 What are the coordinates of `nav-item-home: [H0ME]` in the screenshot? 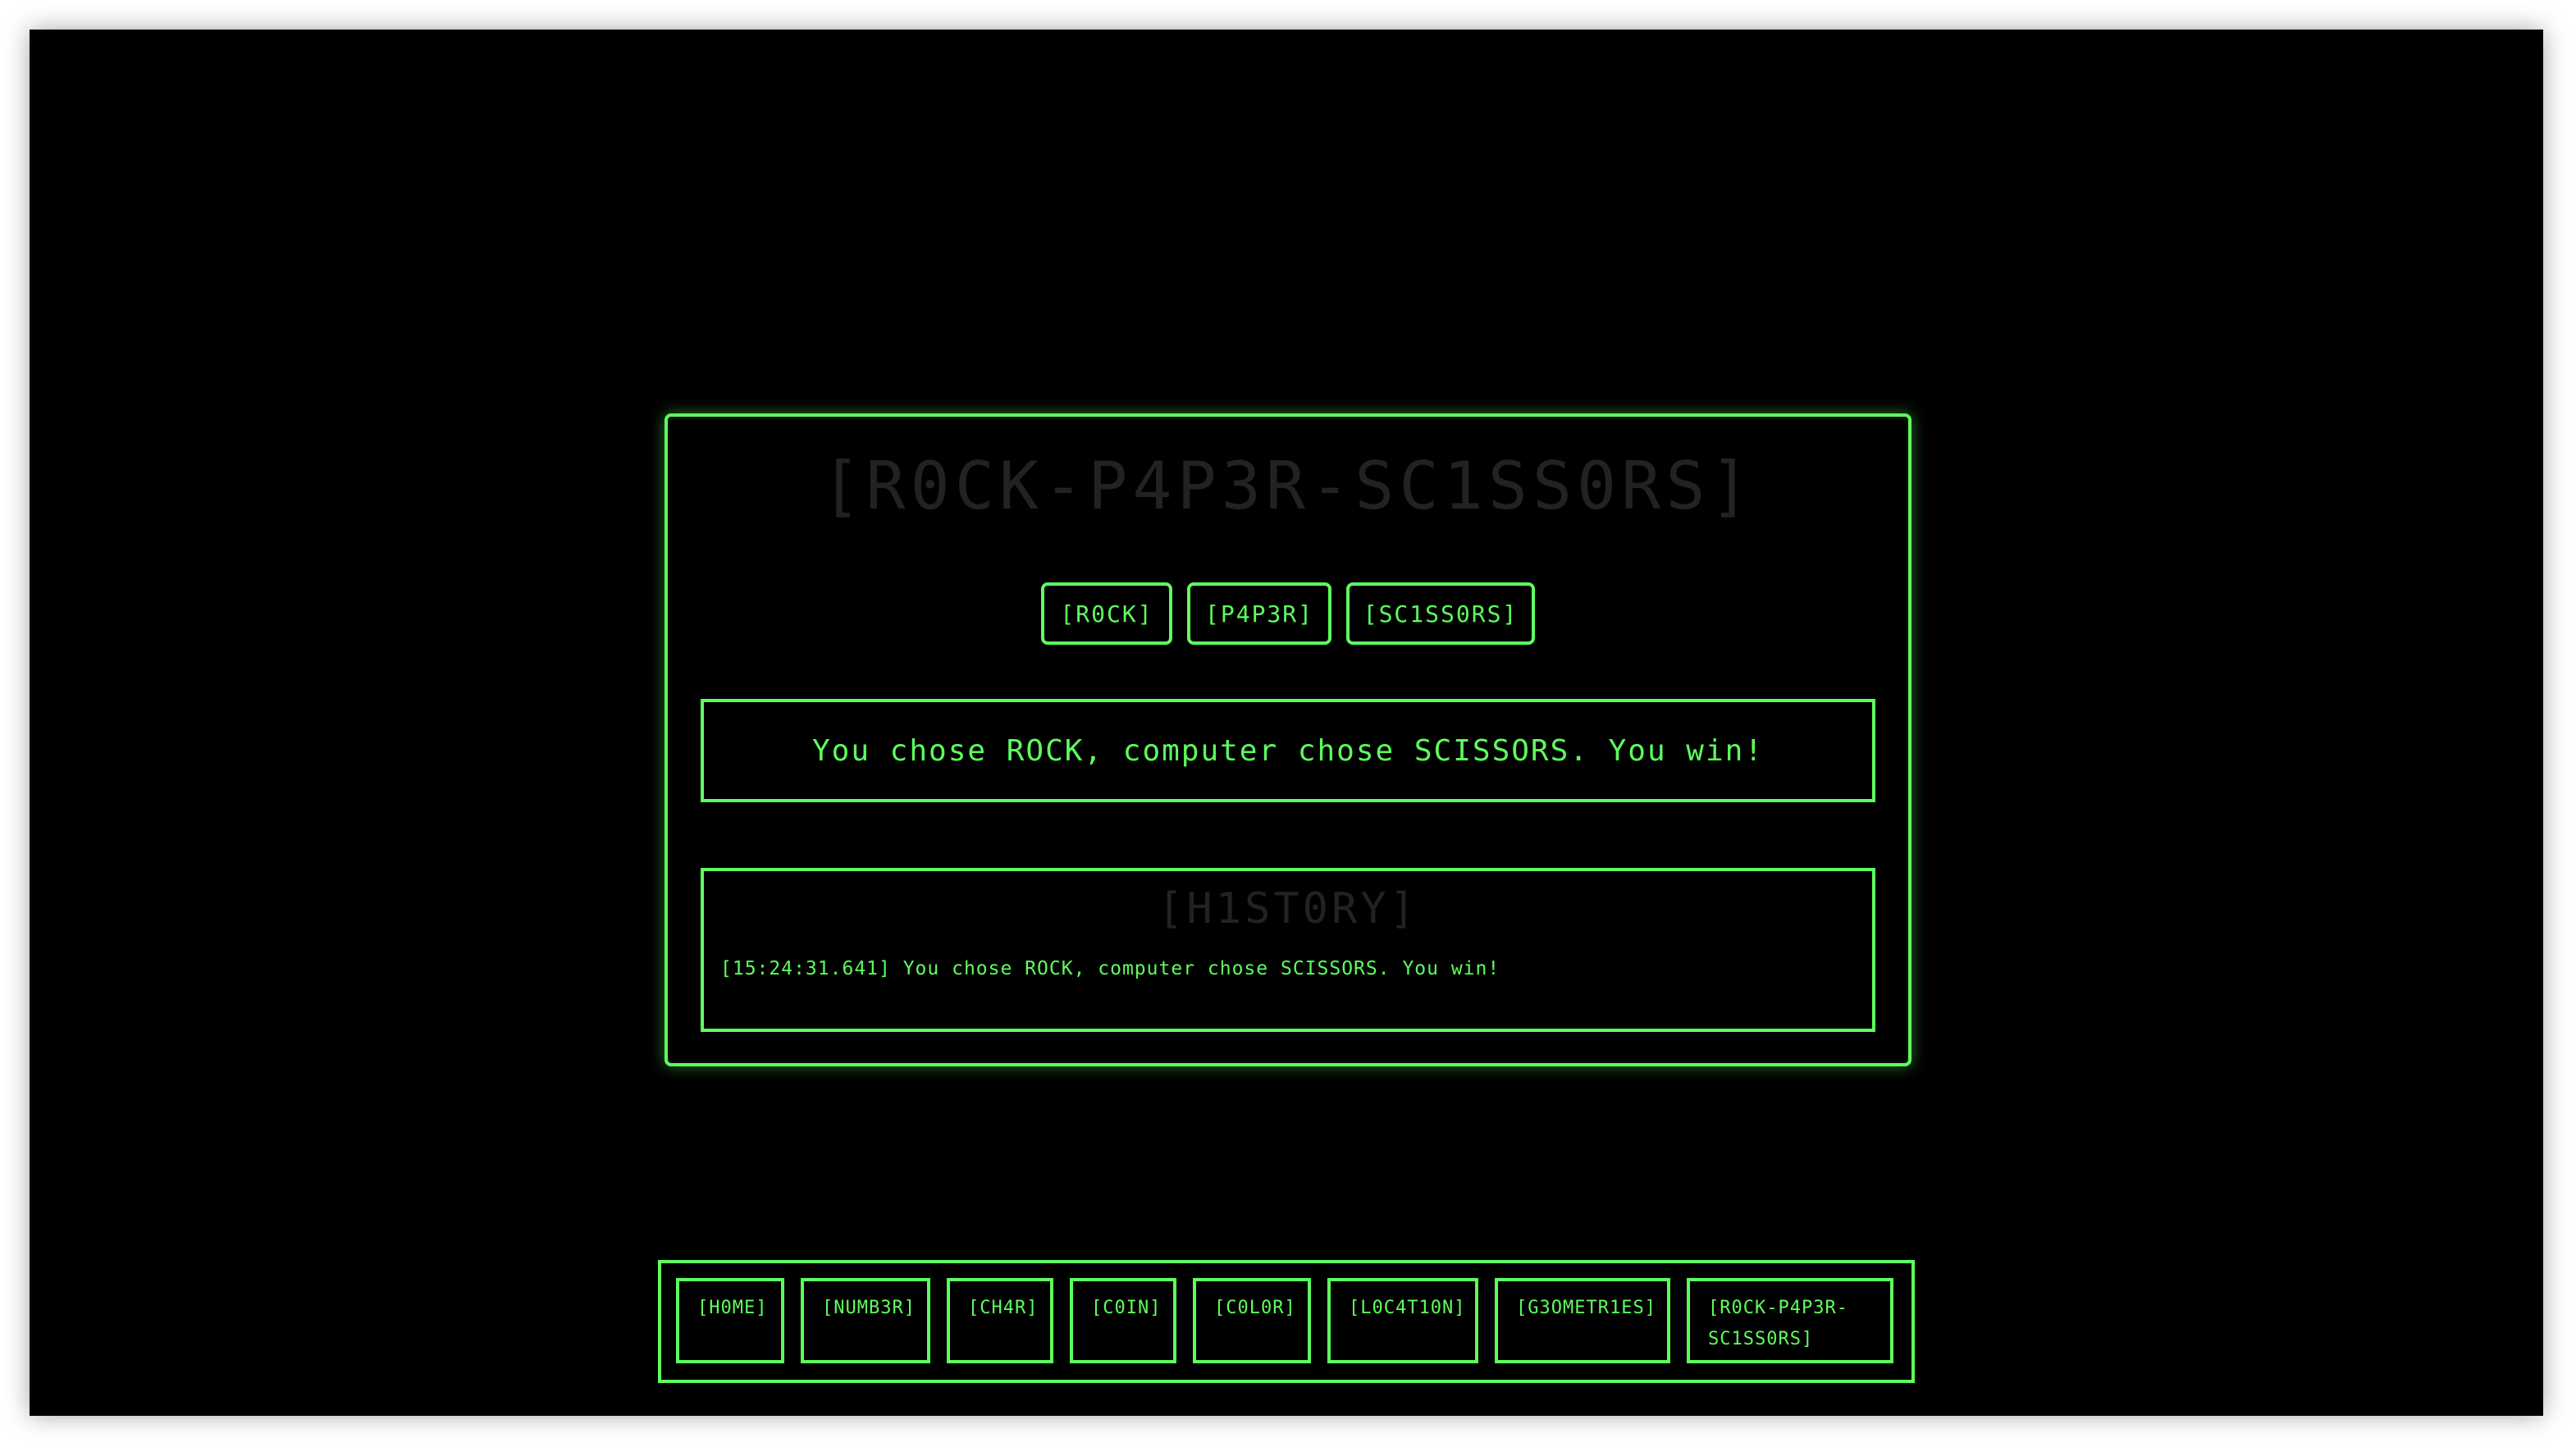 It's located at (730, 1320).